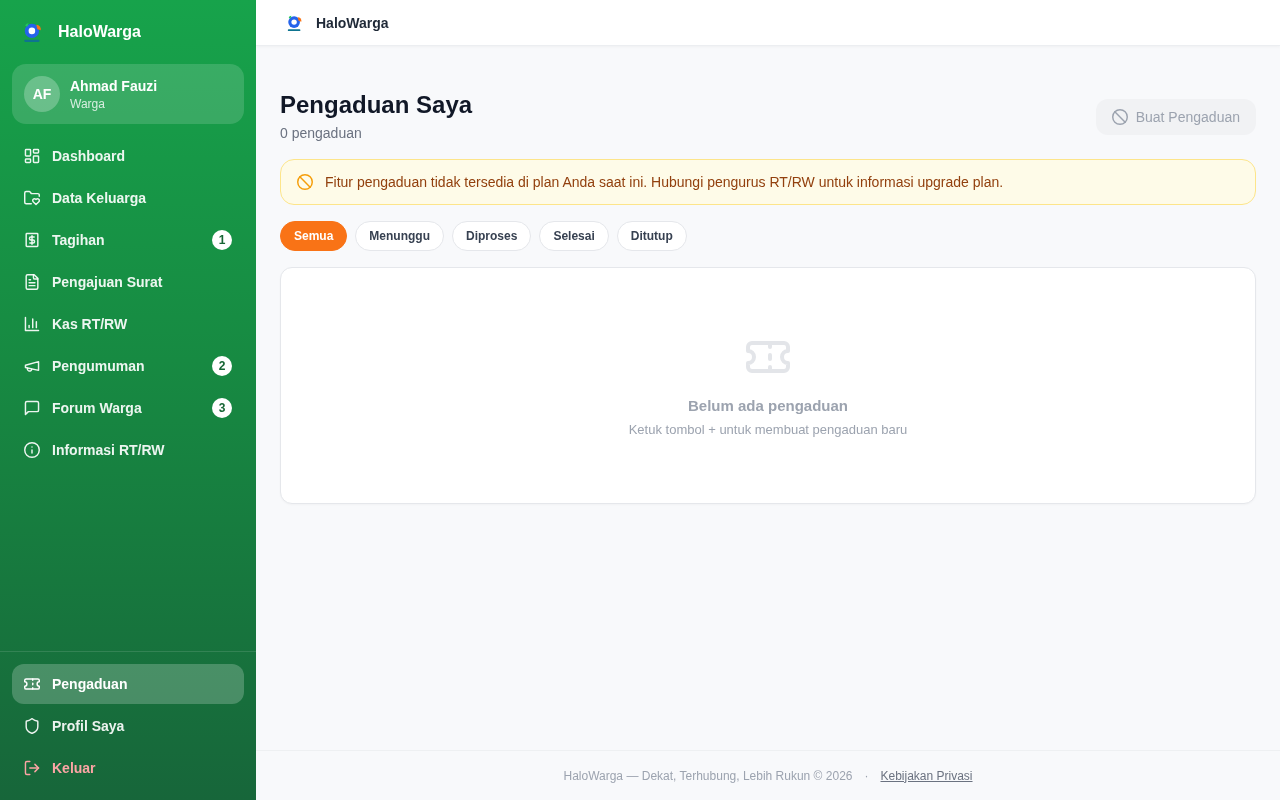  What do you see at coordinates (314, 236) in the screenshot?
I see `filter-tab: Semua` at bounding box center [314, 236].